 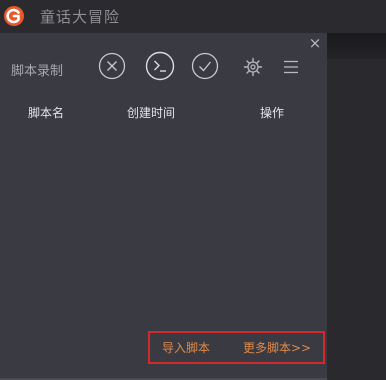 I want to click on side-strip, so click(x=356, y=206).